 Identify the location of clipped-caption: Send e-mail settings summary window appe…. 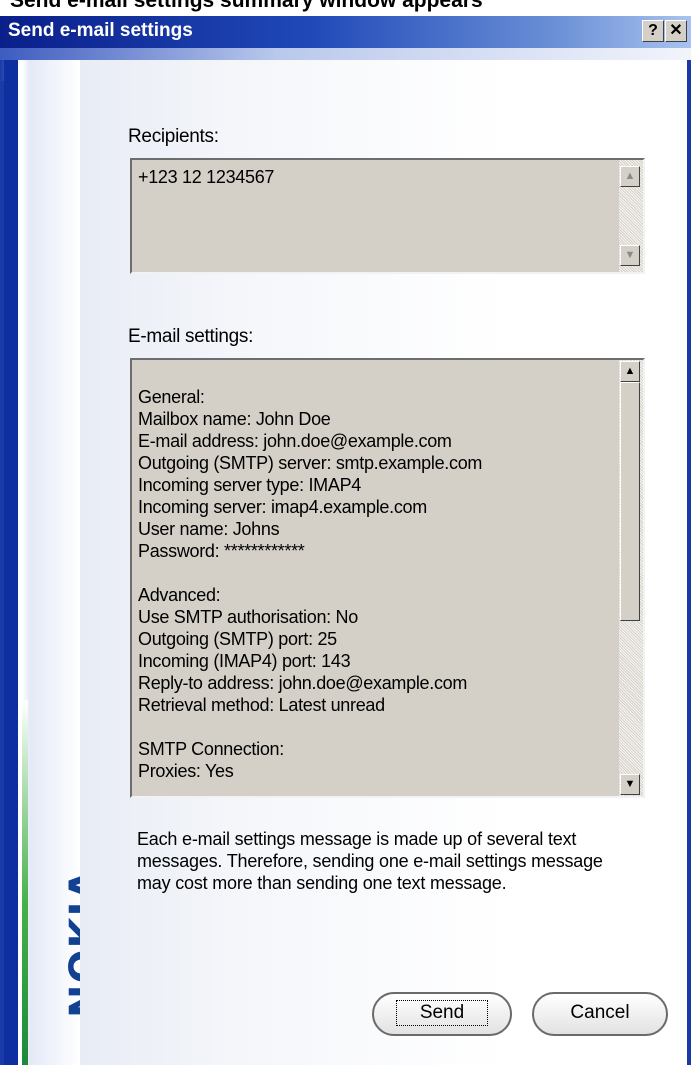
(345, 8).